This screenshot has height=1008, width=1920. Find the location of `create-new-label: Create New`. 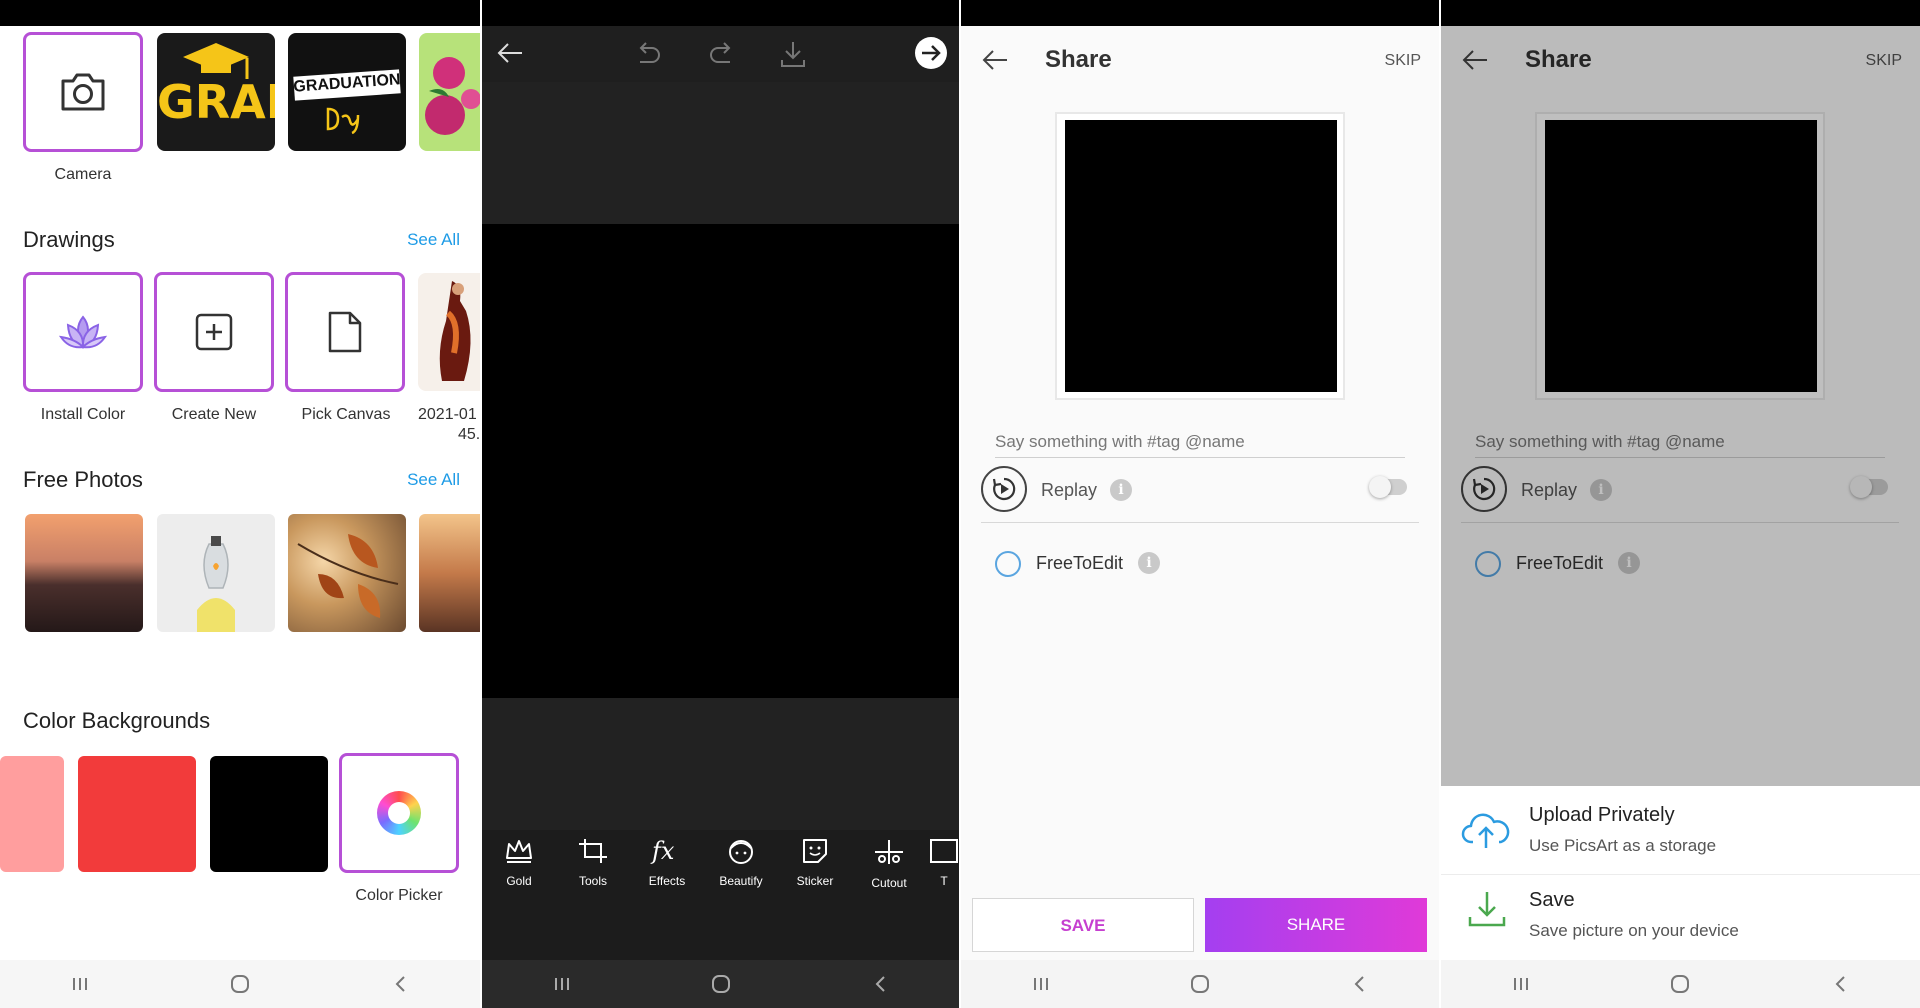

create-new-label: Create New is located at coordinates (214, 414).